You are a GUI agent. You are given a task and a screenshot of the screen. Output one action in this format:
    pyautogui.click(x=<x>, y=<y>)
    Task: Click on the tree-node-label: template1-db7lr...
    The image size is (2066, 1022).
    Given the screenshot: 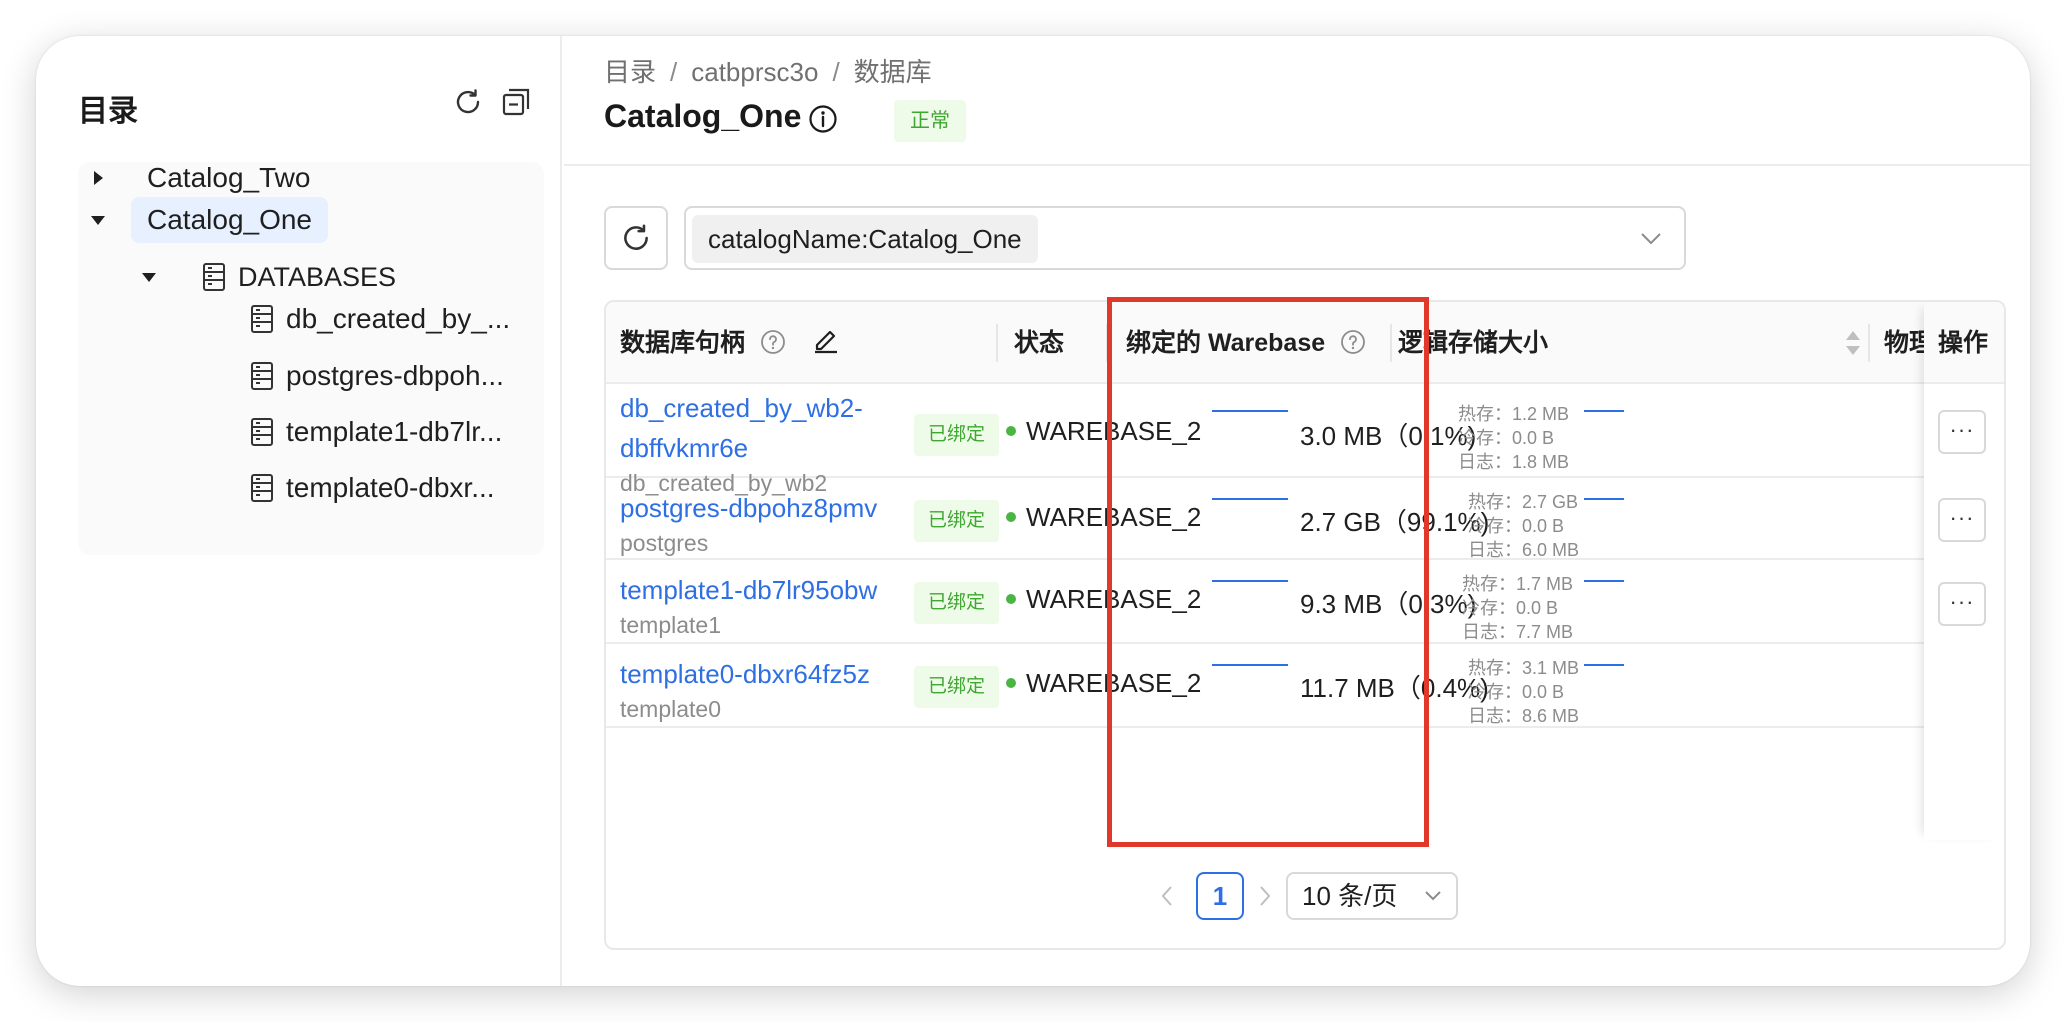 What is the action you would take?
    pyautogui.click(x=394, y=432)
    